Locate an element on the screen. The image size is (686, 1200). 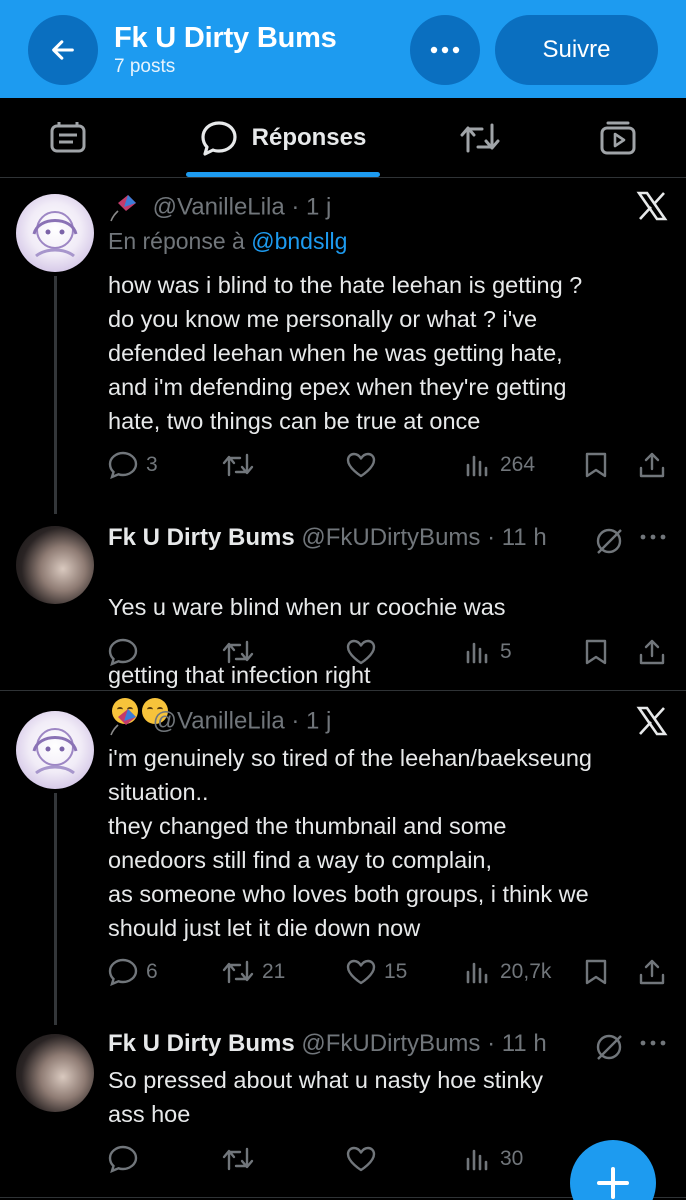
views-button: 30 is located at coordinates (494, 1159).